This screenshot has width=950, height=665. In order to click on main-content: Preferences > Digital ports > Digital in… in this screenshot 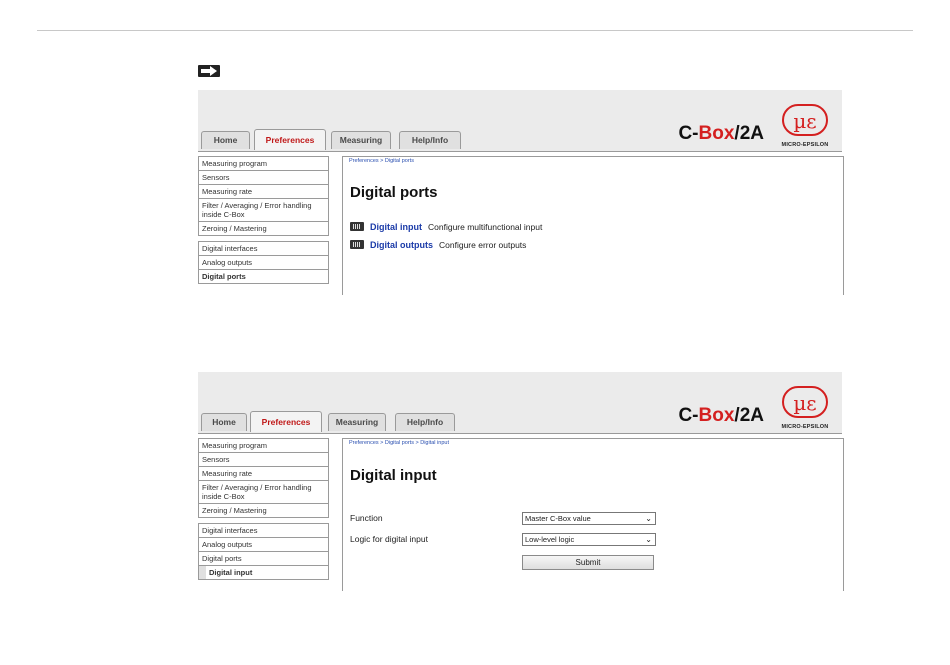, I will do `click(593, 514)`.